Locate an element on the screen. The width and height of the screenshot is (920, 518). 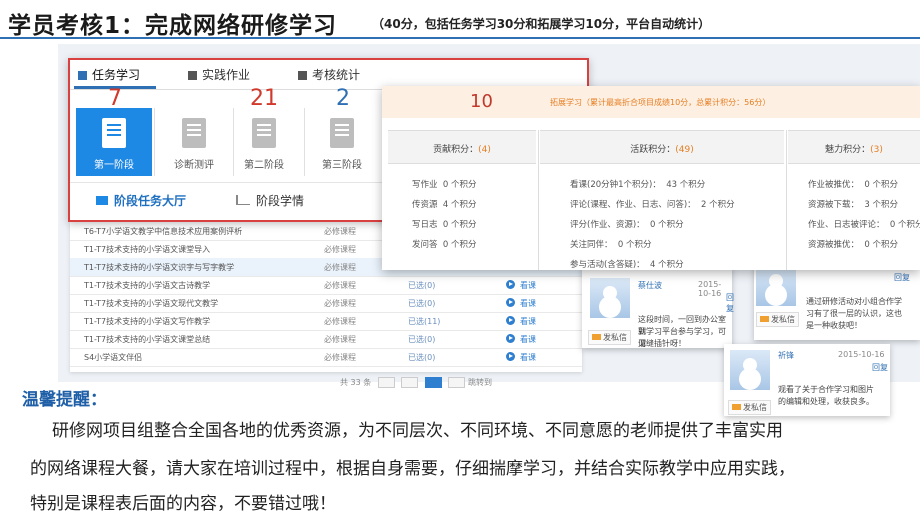
page-subtitle: （40分，包括任务学习30分和拓展学习10分，平台自动统计） is located at coordinates (541, 24).